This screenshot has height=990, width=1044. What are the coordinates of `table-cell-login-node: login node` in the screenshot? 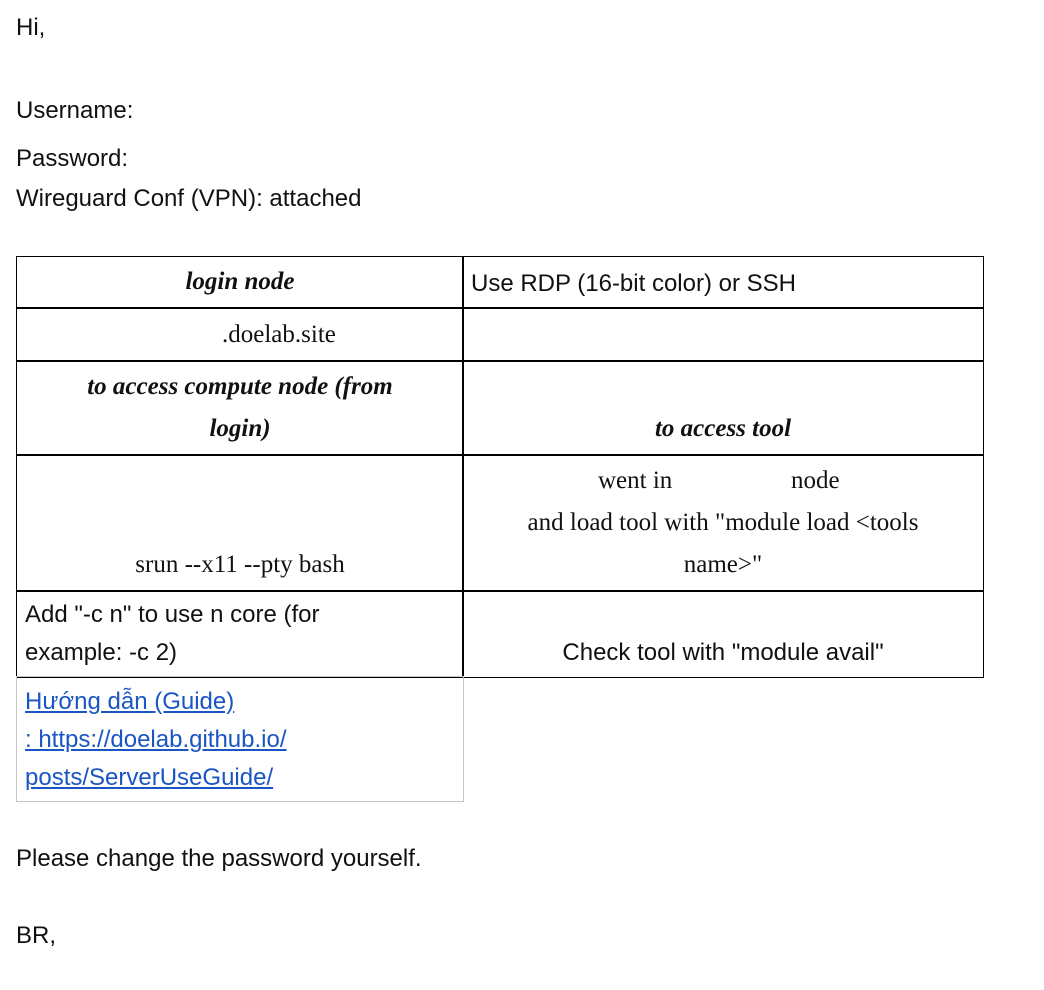 It's located at (240, 282).